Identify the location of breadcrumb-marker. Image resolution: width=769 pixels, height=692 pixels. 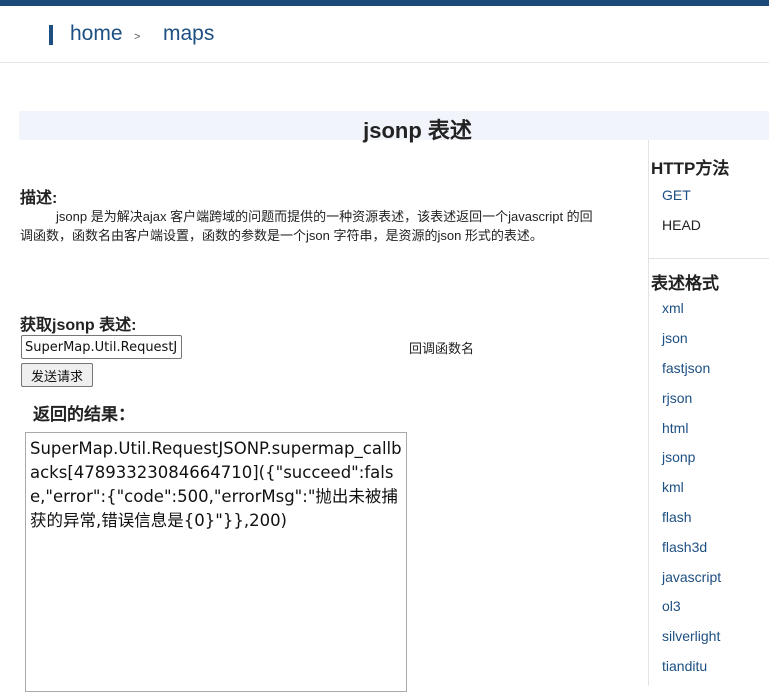
(51, 35).